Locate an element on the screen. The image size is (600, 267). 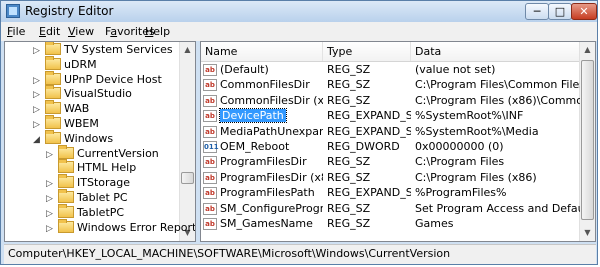
tree-item-label: uDRM is located at coordinates (80, 64).